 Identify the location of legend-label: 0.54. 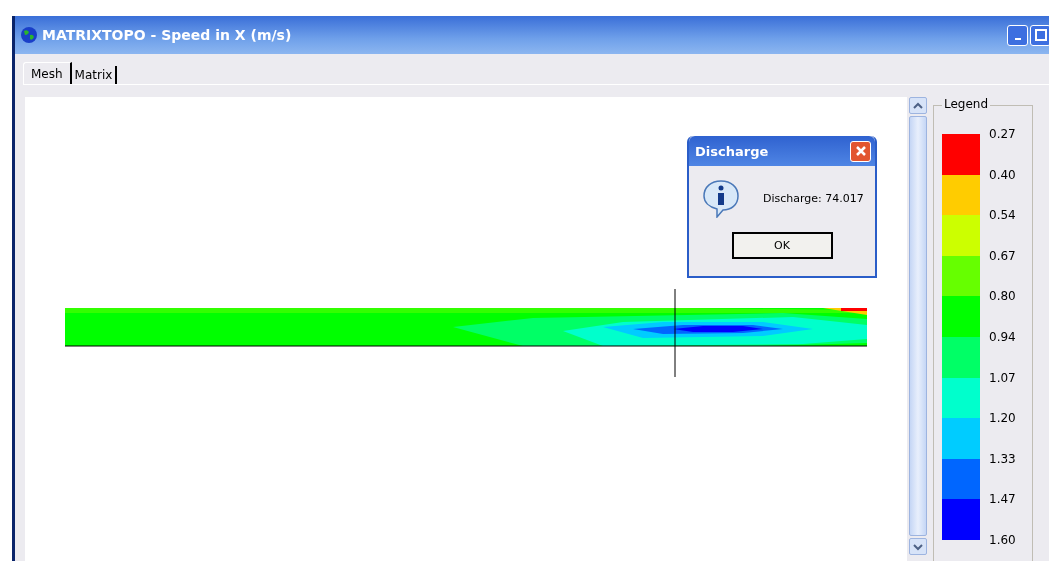
(1002, 216).